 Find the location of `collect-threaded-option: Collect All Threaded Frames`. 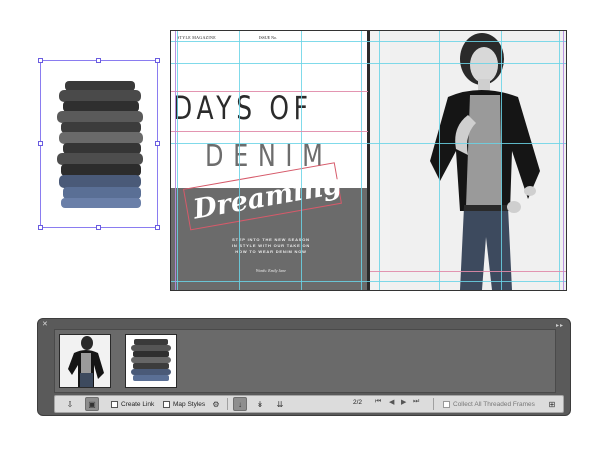

collect-threaded-option: Collect All Threaded Frames is located at coordinates (489, 404).